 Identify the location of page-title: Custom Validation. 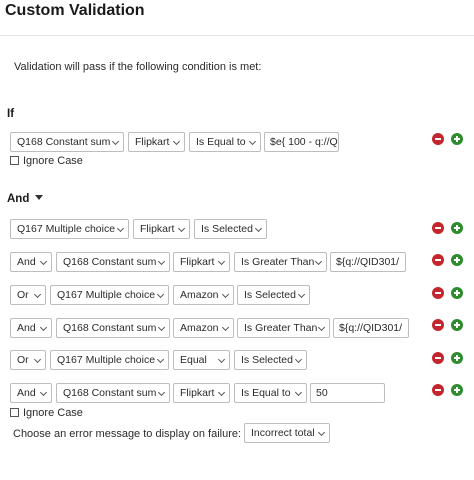
(75, 10).